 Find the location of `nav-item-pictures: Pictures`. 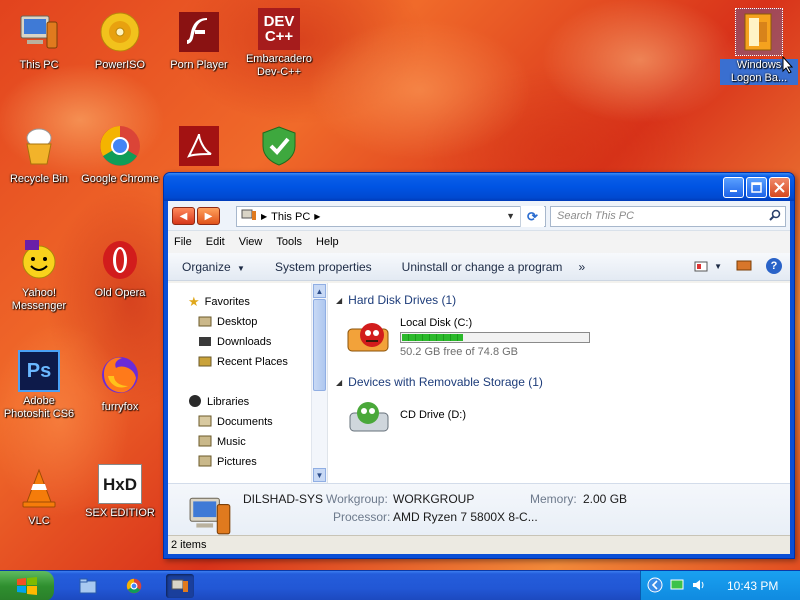

nav-item-pictures: Pictures is located at coordinates (227, 462).